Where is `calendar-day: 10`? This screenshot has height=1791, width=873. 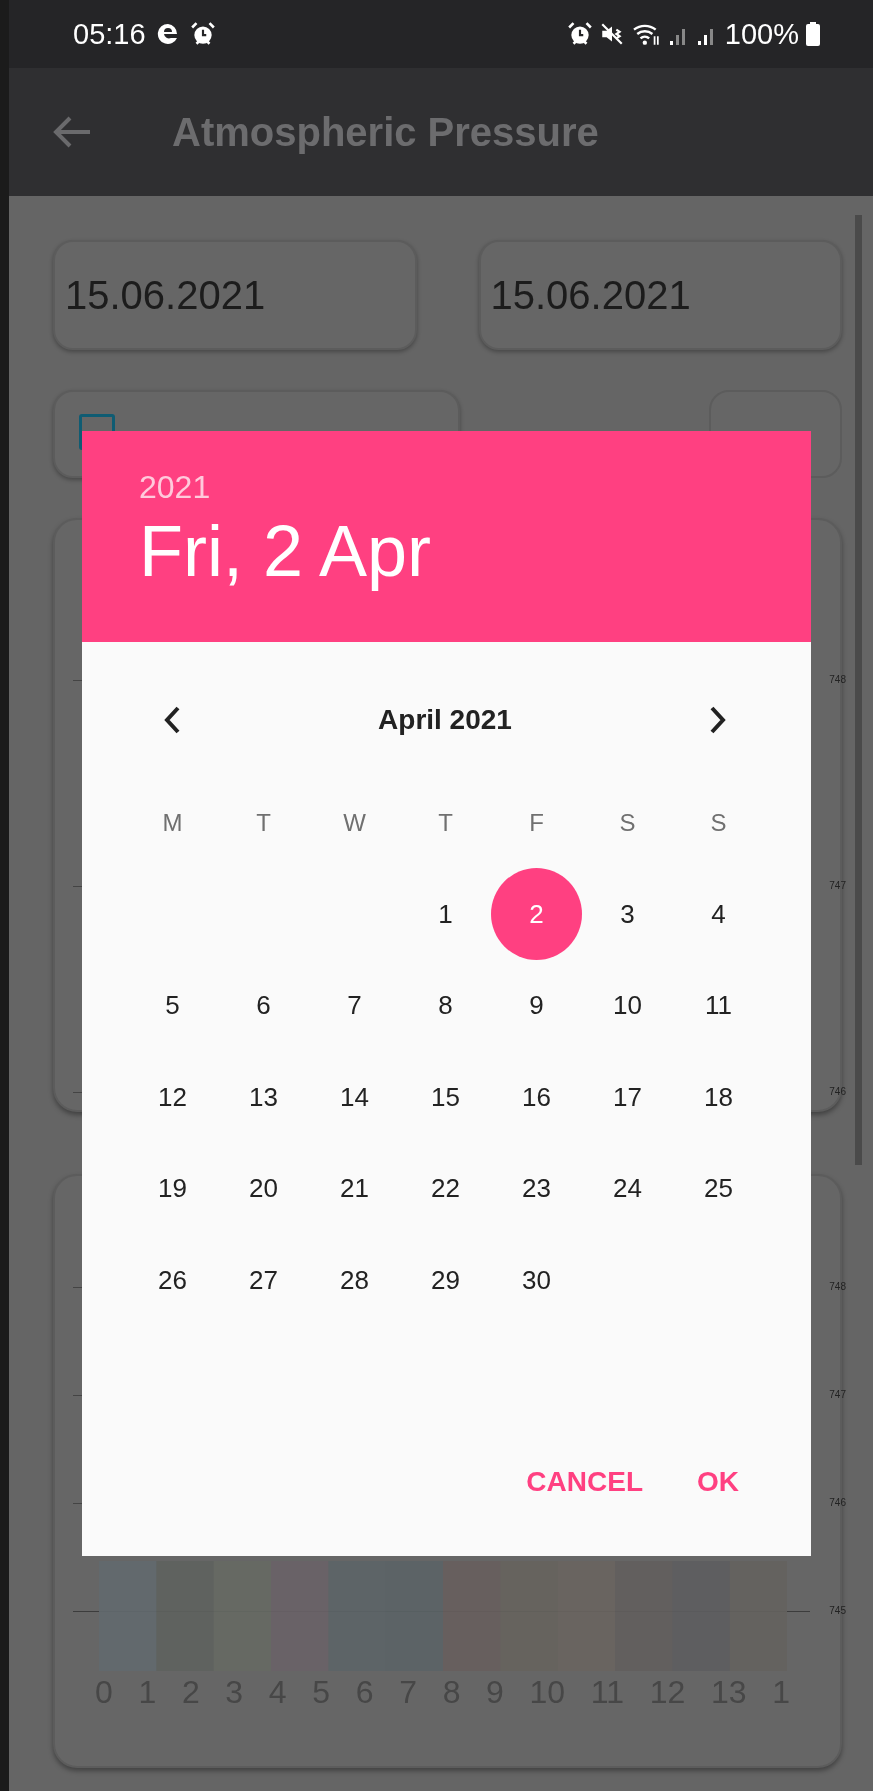 calendar-day: 10 is located at coordinates (627, 1005).